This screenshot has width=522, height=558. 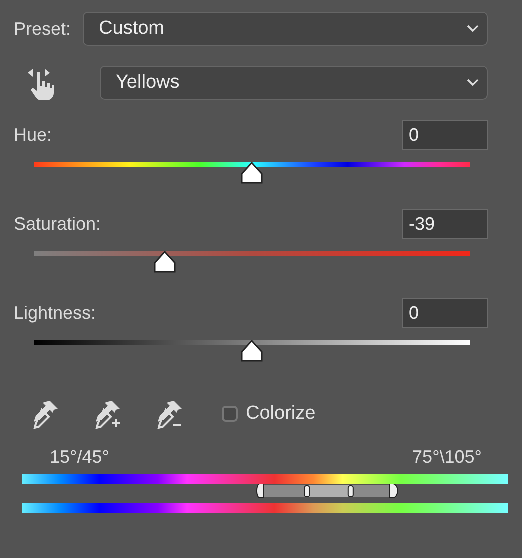 I want to click on preset-dropdown: Custom, so click(x=285, y=29).